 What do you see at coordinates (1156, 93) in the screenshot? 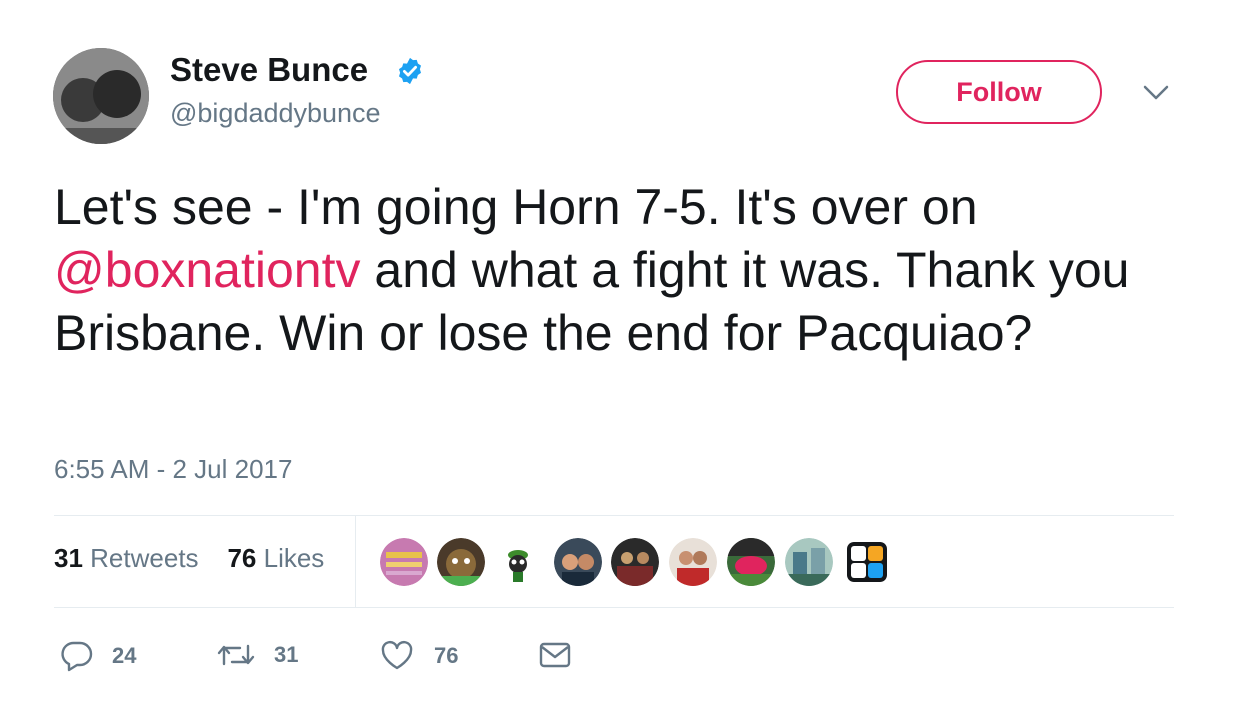
I see `chevron-down-icon` at bounding box center [1156, 93].